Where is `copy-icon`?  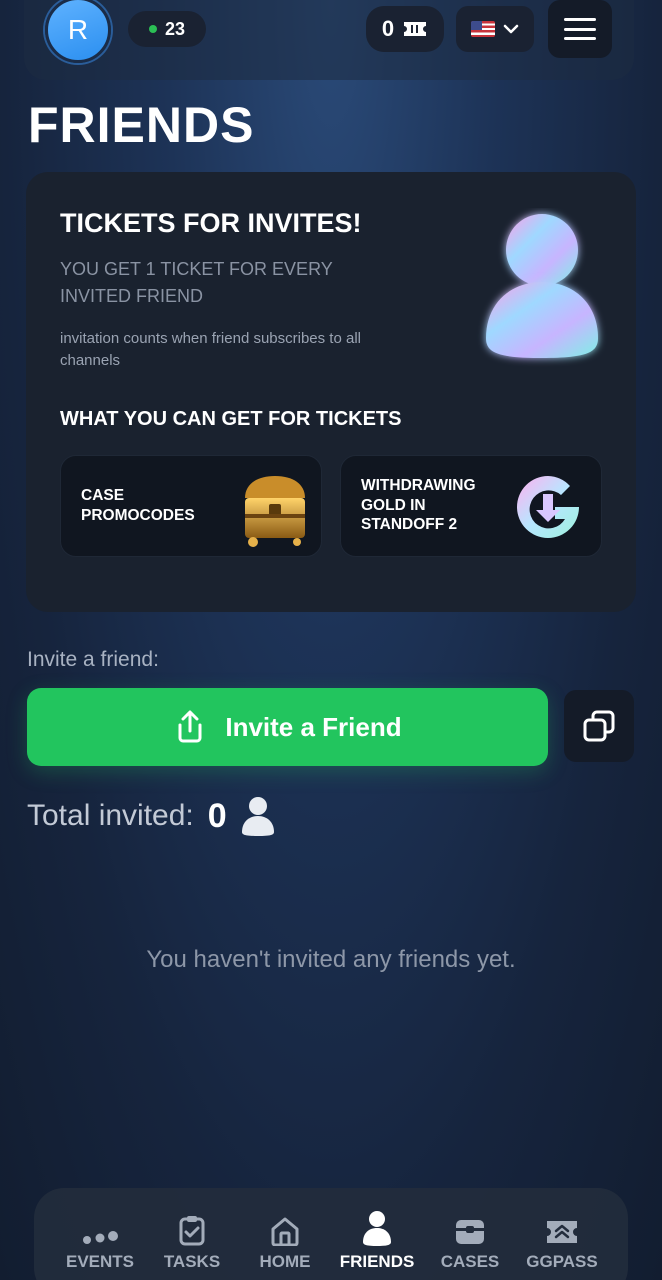 copy-icon is located at coordinates (599, 726).